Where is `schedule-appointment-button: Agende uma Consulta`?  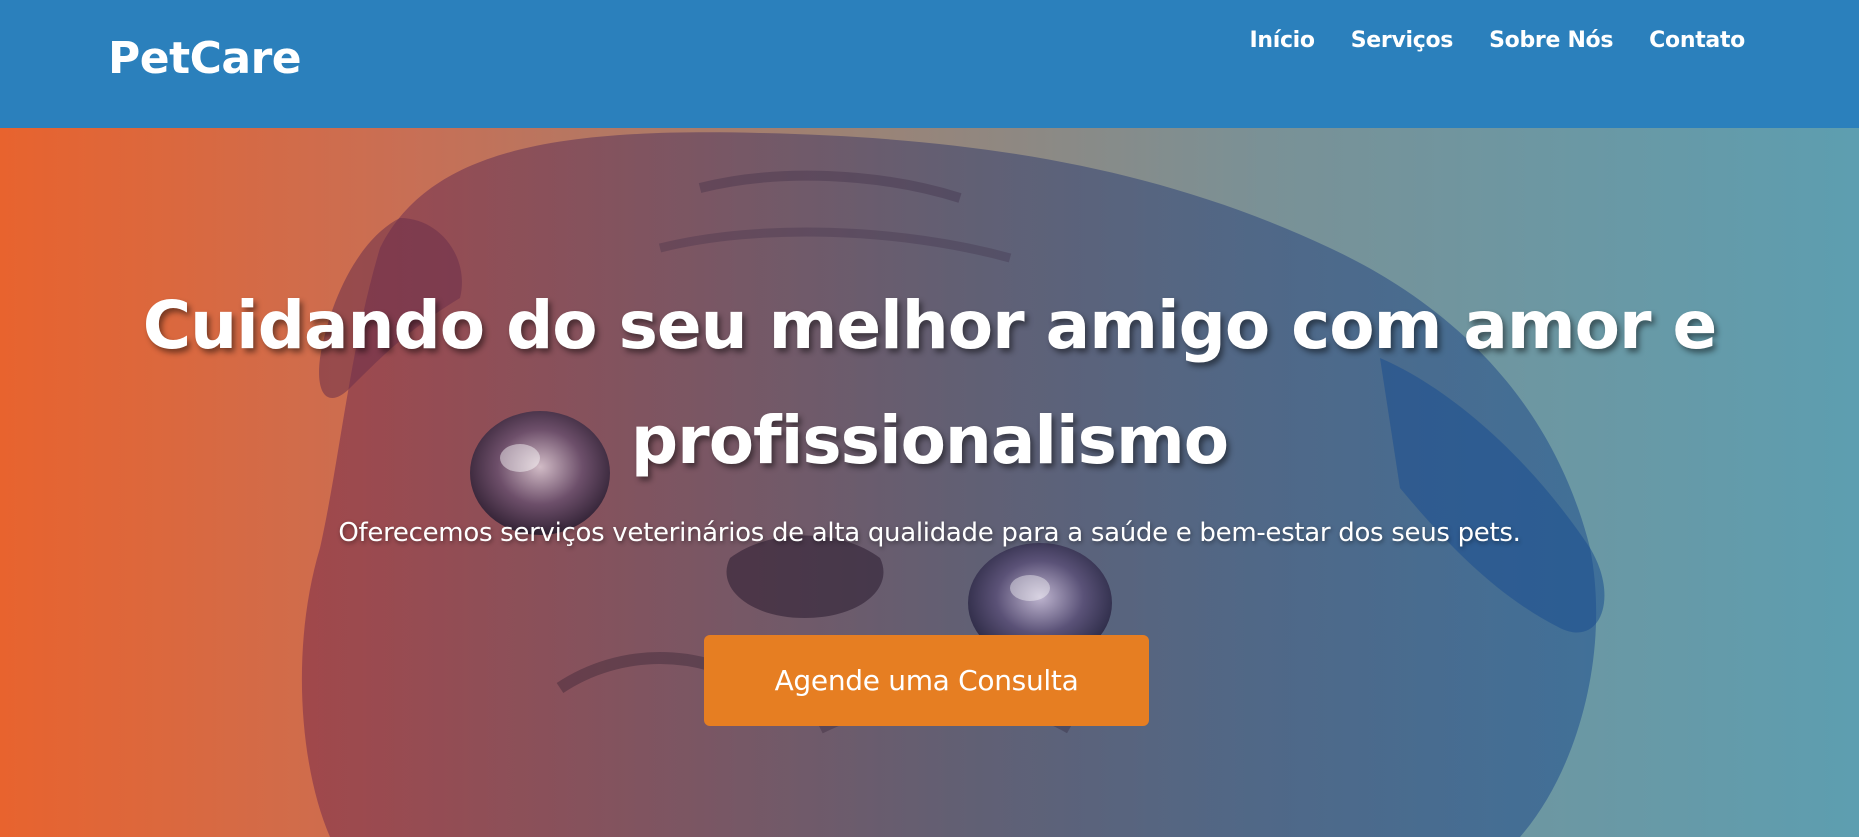
schedule-appointment-button: Agende uma Consulta is located at coordinates (926, 680).